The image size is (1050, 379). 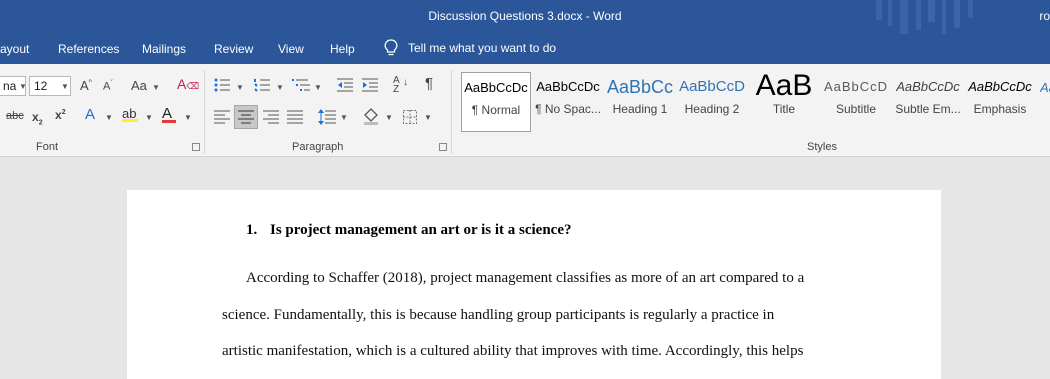 I want to click on font-color-icon: A, so click(x=169, y=114).